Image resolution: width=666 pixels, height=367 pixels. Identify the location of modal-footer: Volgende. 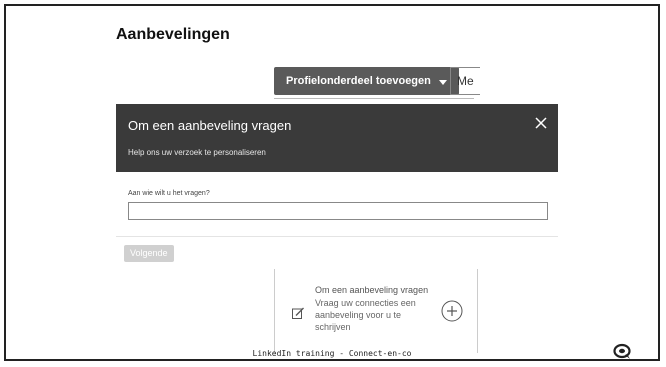
(337, 253).